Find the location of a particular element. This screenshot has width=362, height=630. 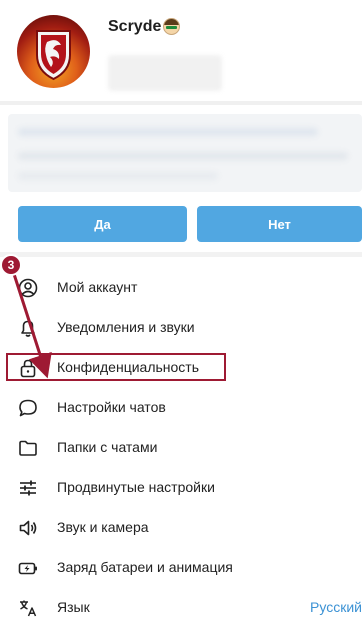

menu-item-label: Продвинутые настройки is located at coordinates (136, 487).